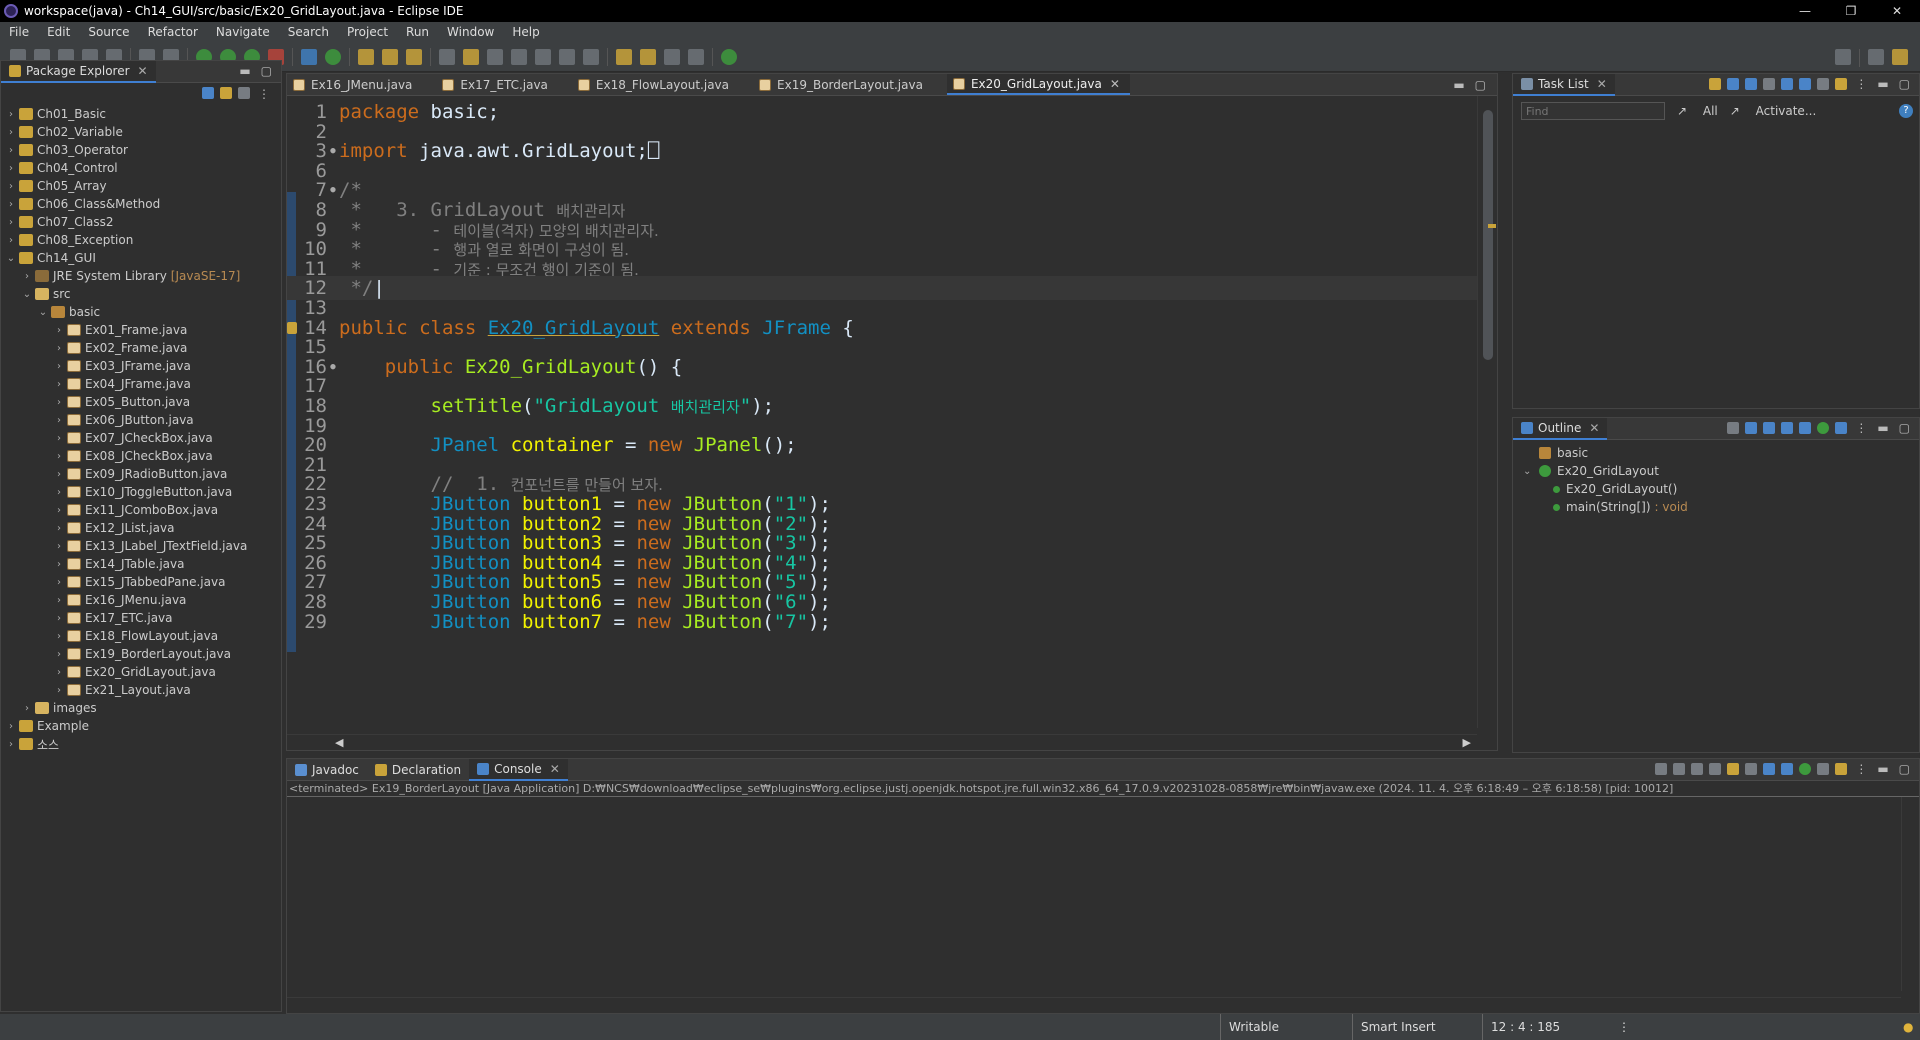 The image size is (1920, 1040). Describe the element at coordinates (141, 528) in the screenshot. I see `tree-item: › Ex12_JList.java` at that location.